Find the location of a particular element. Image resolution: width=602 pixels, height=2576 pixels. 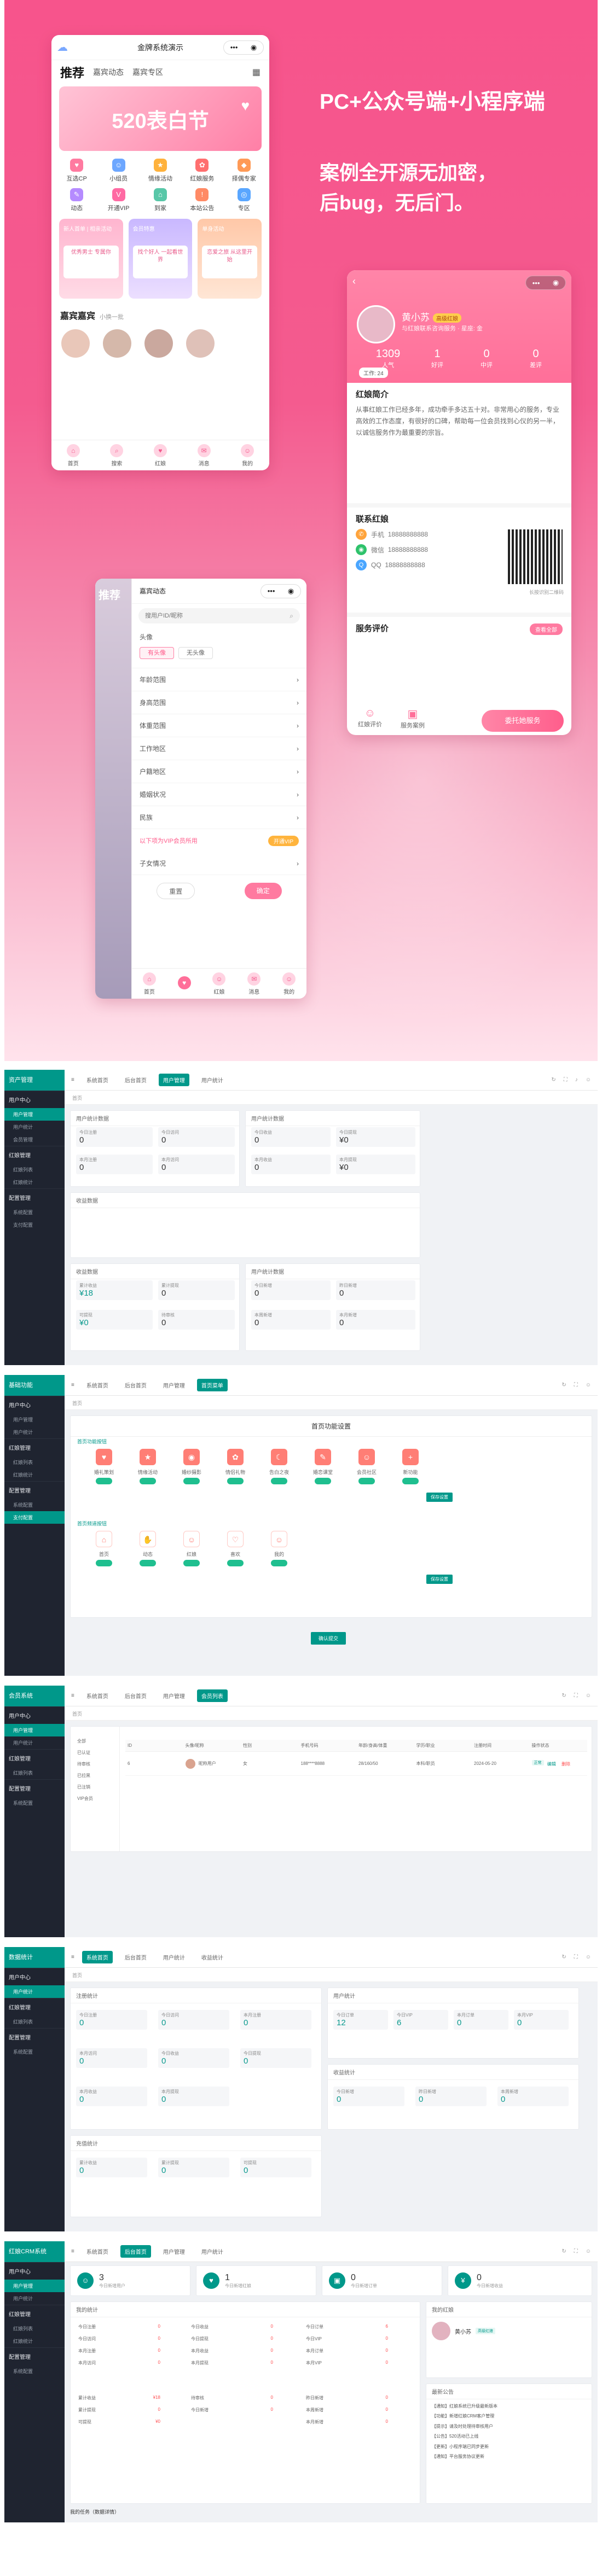

tab-matchmaker: ☺ 红娘 is located at coordinates (219, 983).